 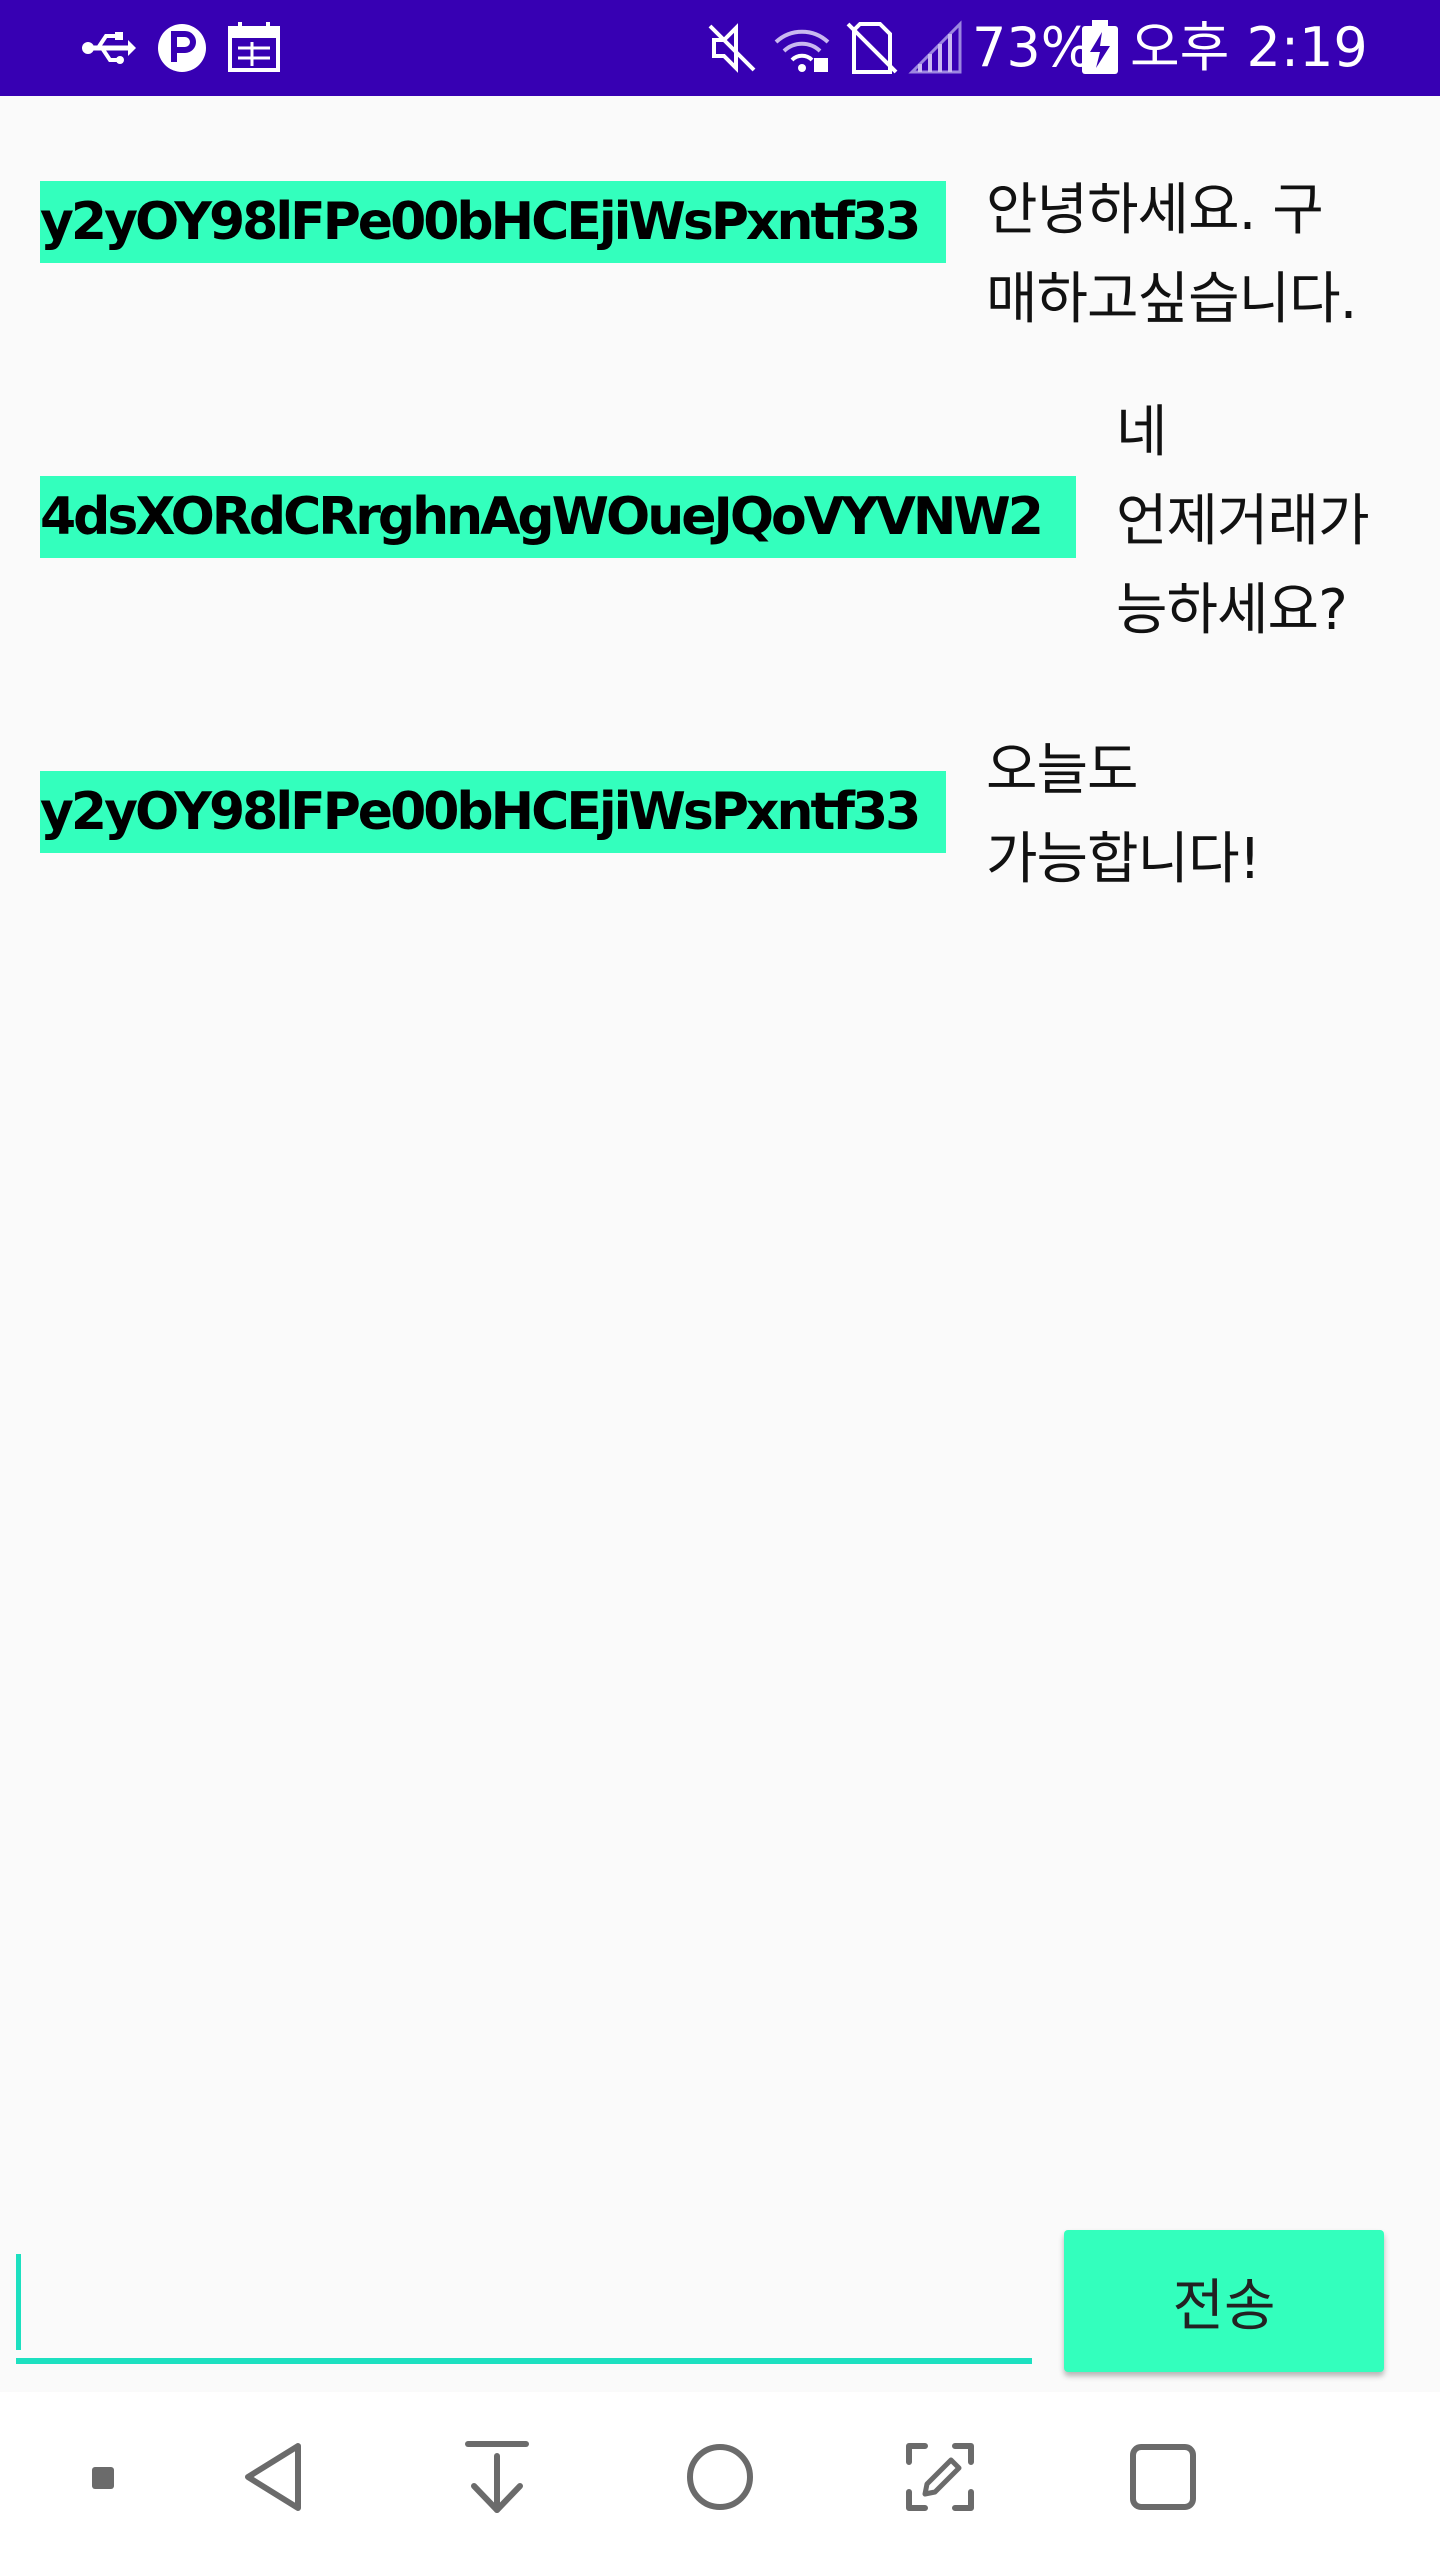 What do you see at coordinates (1123, 815) in the screenshot?
I see `message-text: 오늘도 가능합니다!` at bounding box center [1123, 815].